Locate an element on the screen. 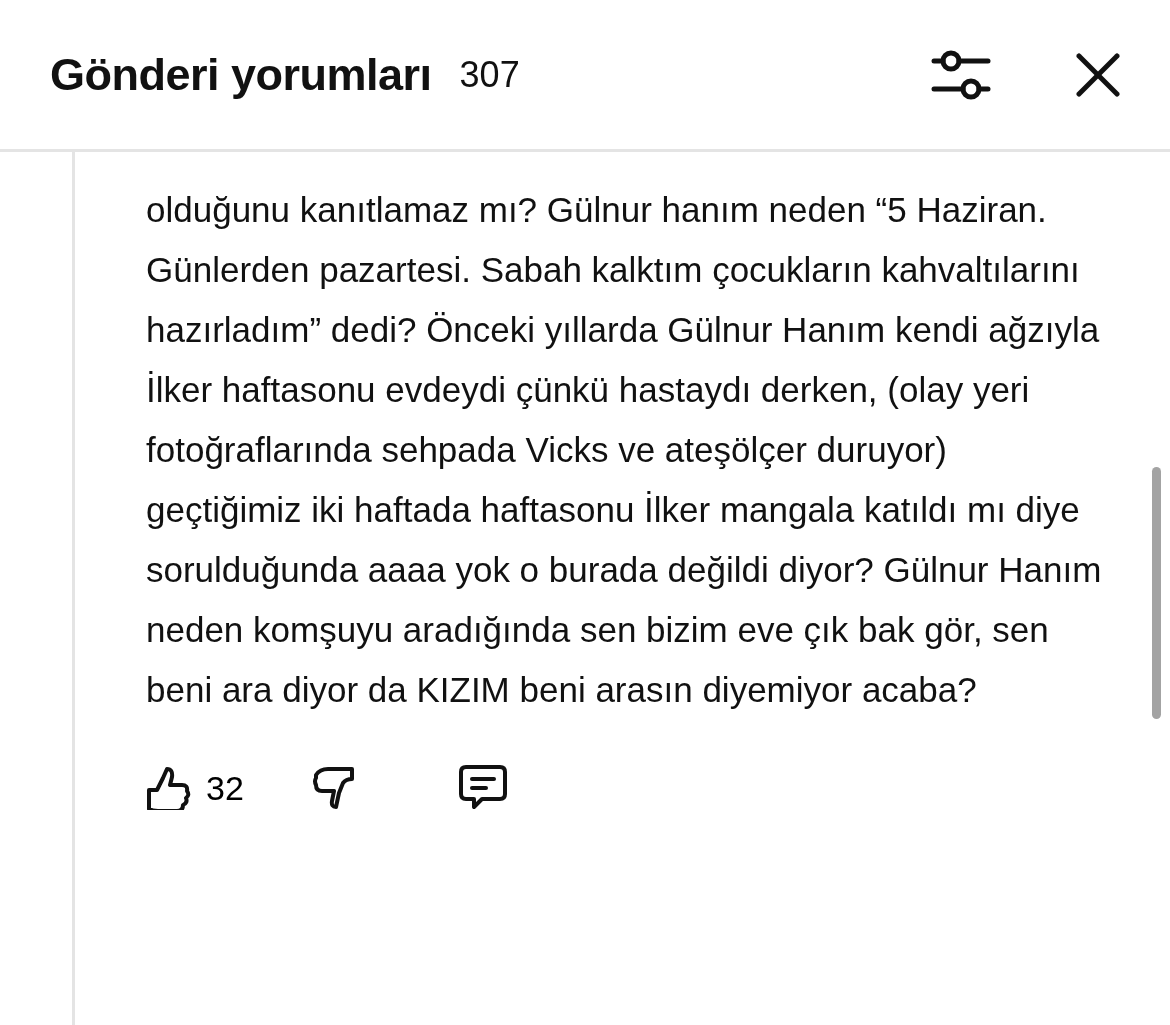 Image resolution: width=1170 pixels, height=1025 pixels. panel-title: Gönderi yorumları is located at coordinates (241, 74).